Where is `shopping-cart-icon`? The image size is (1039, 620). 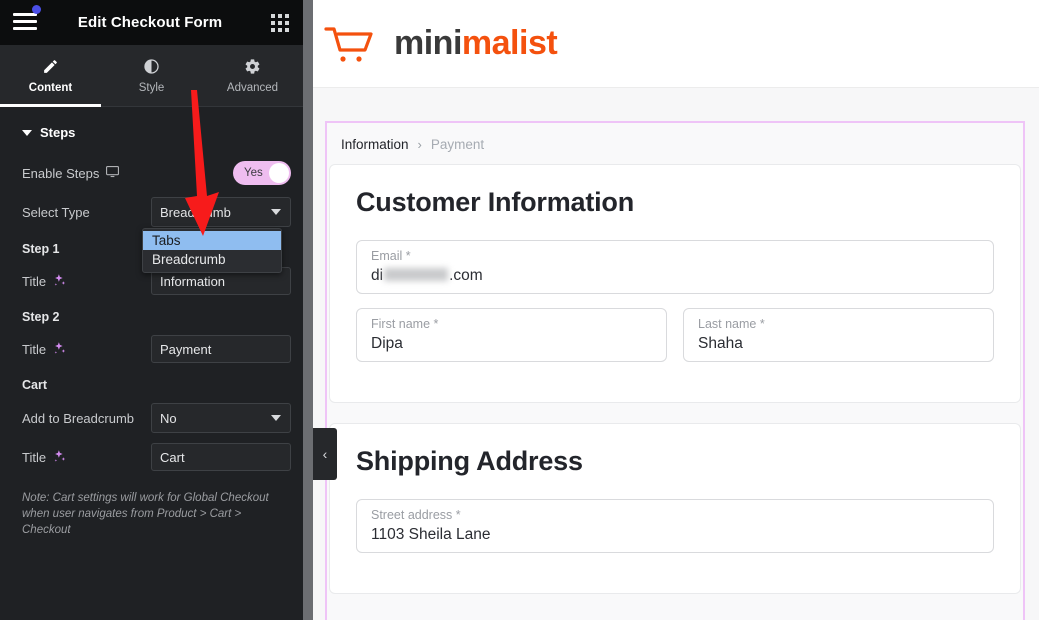 shopping-cart-icon is located at coordinates (351, 44).